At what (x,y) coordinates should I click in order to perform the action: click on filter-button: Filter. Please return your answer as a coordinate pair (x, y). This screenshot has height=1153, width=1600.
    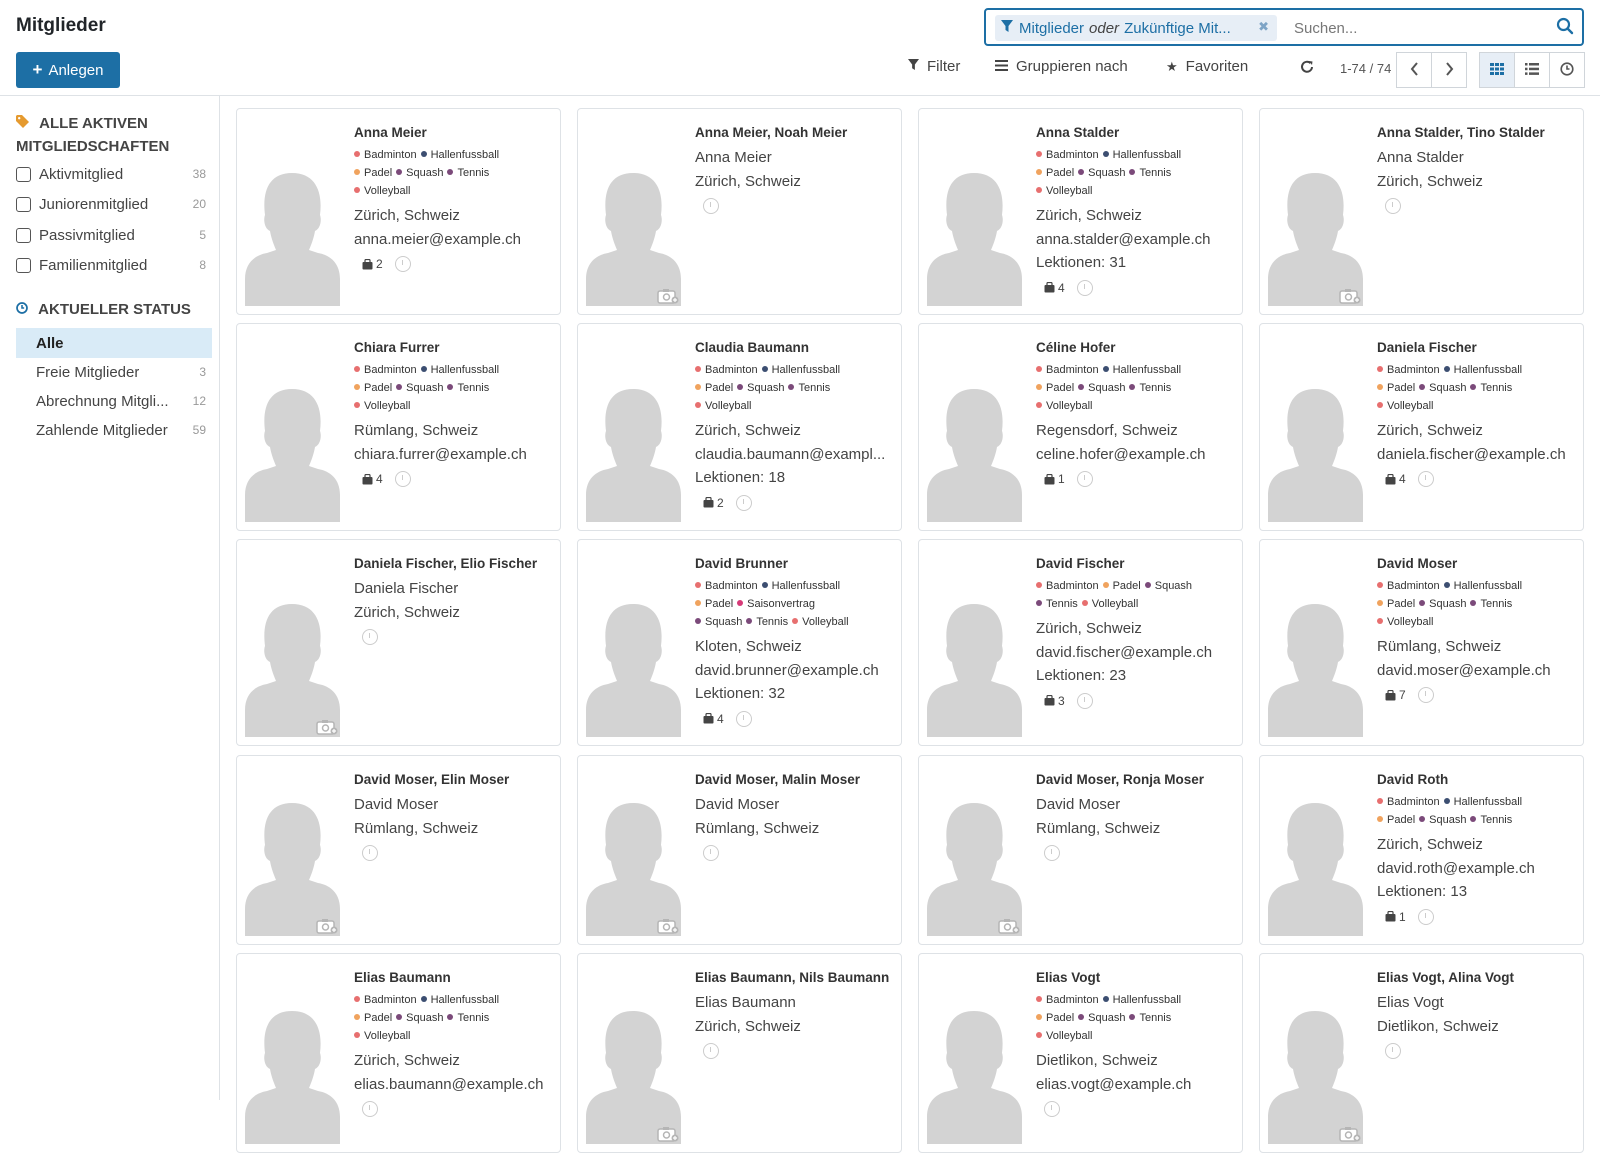
    Looking at the image, I should click on (934, 66).